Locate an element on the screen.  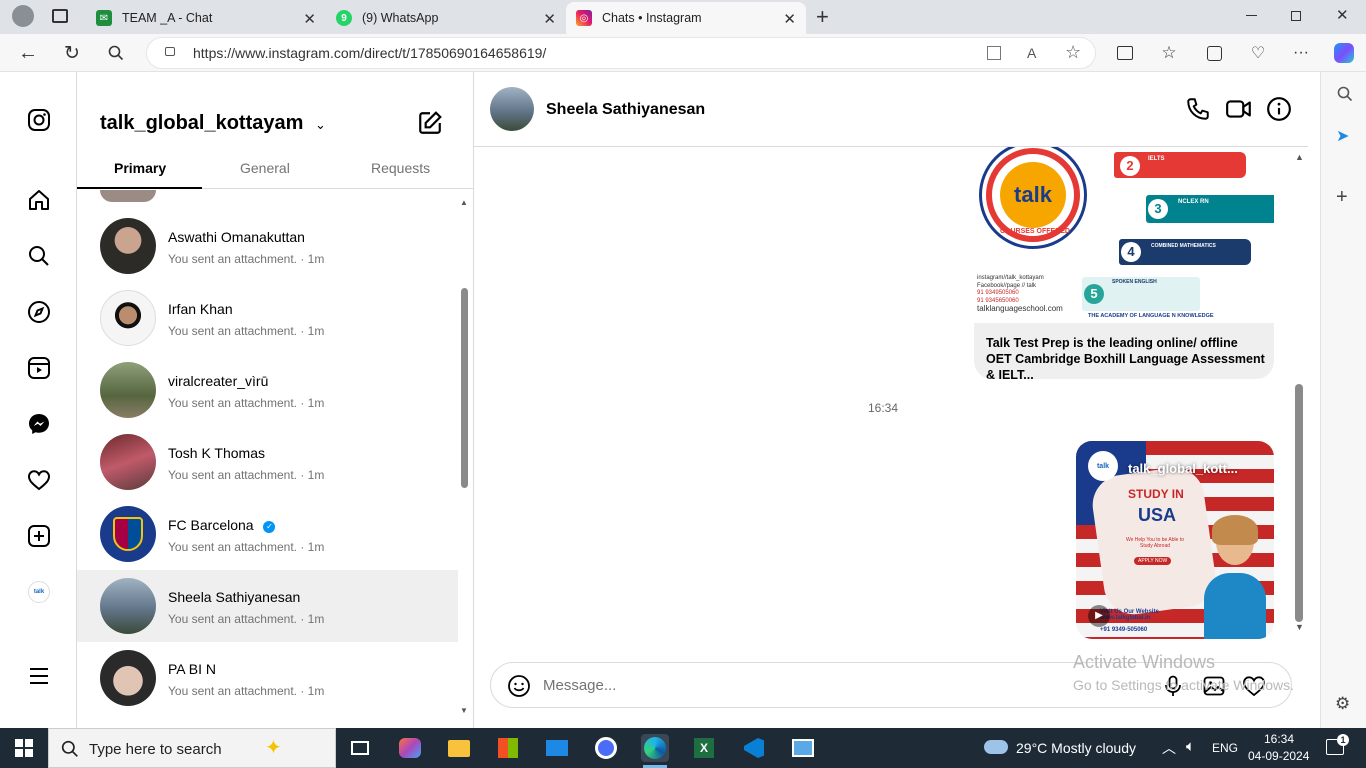
clock-time: 16:34 is located at coordinates (1279, 739).